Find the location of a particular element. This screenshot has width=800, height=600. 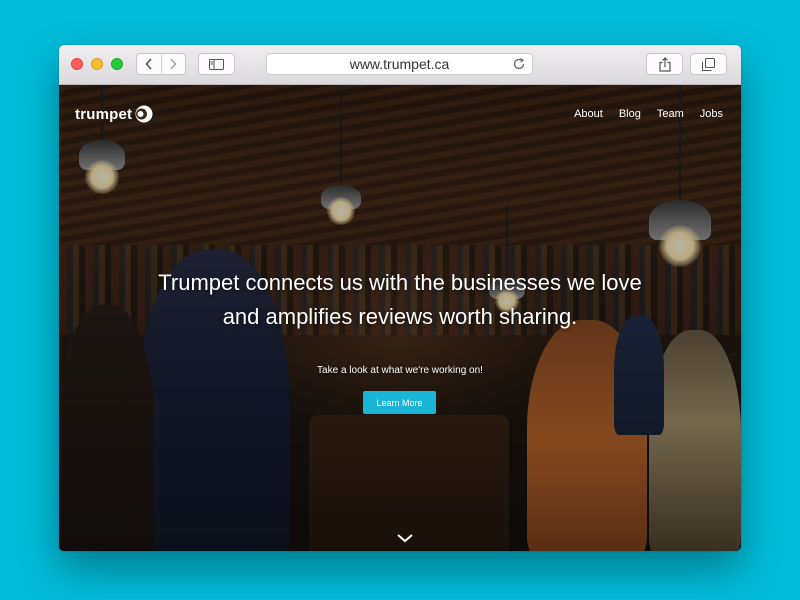

back-button is located at coordinates (149, 64).